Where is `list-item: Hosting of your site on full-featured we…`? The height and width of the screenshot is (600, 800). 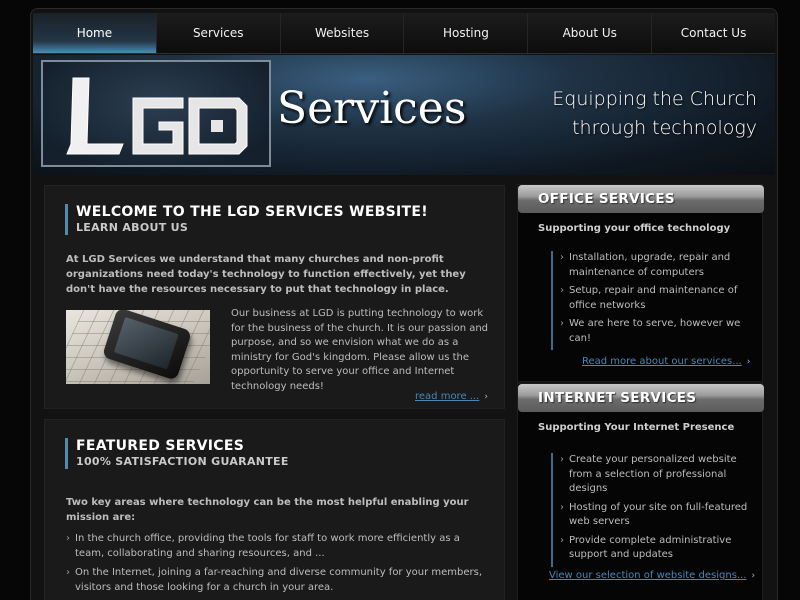
list-item: Hosting of your site on full-featured we… is located at coordinates (655, 515).